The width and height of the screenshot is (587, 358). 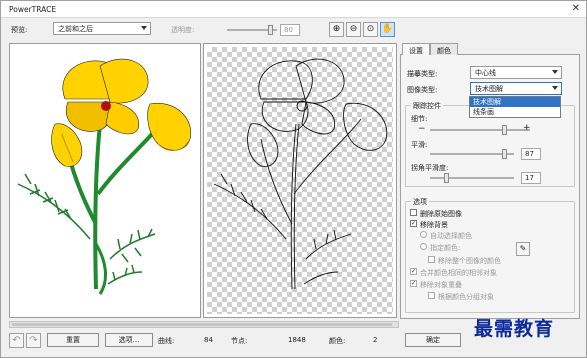 What do you see at coordinates (527, 128) in the screenshot?
I see `detail-plus-icon: +` at bounding box center [527, 128].